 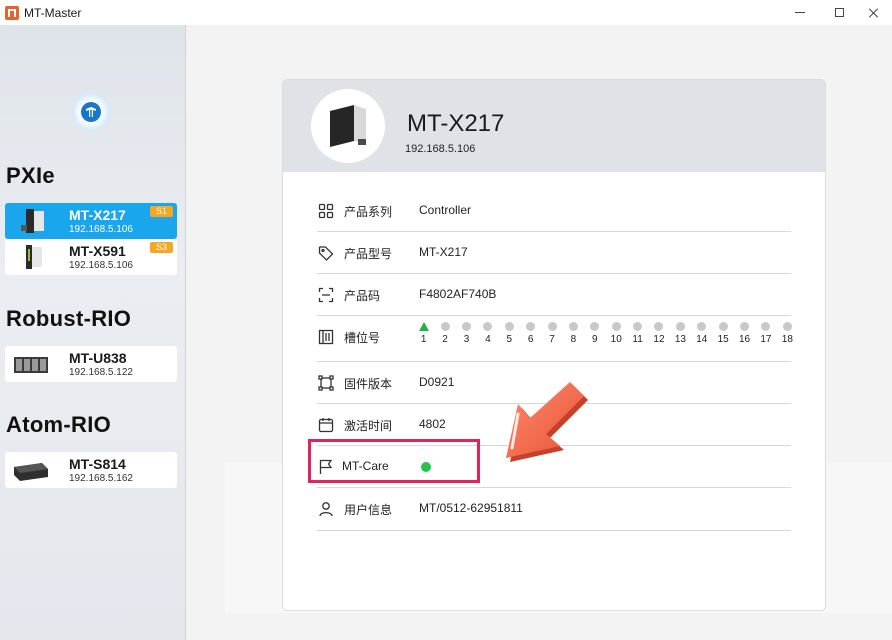 I want to click on device-name: MT-X591, so click(x=97, y=250).